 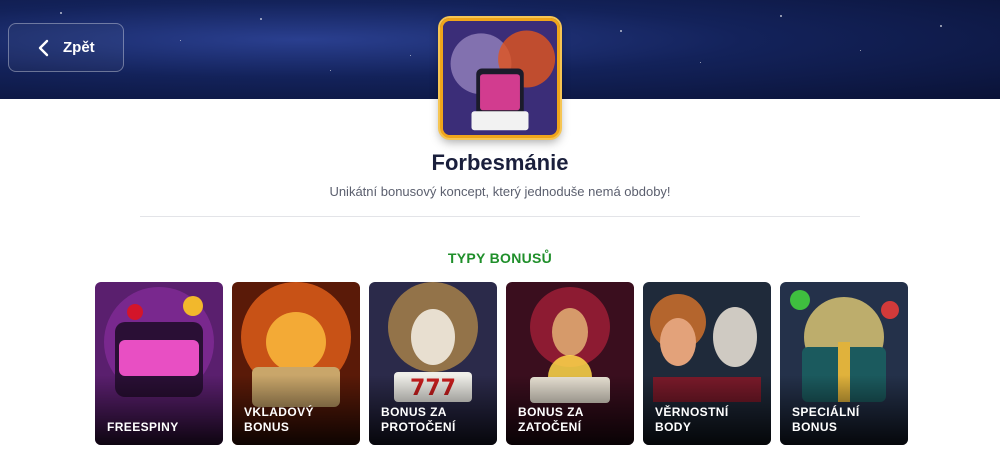 I want to click on back-button: Zpět, so click(x=66, y=47).